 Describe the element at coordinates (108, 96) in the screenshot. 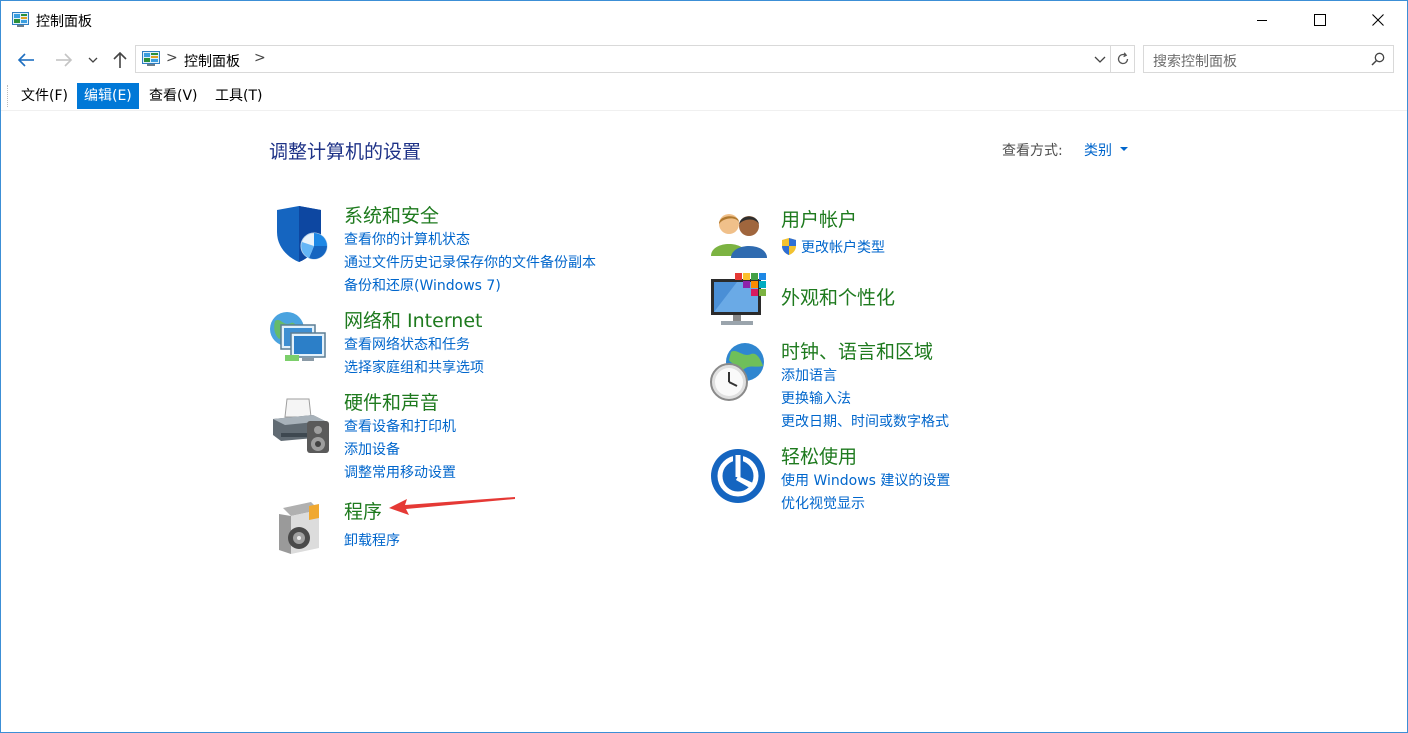

I see `menu-edit: 编辑(E)` at that location.